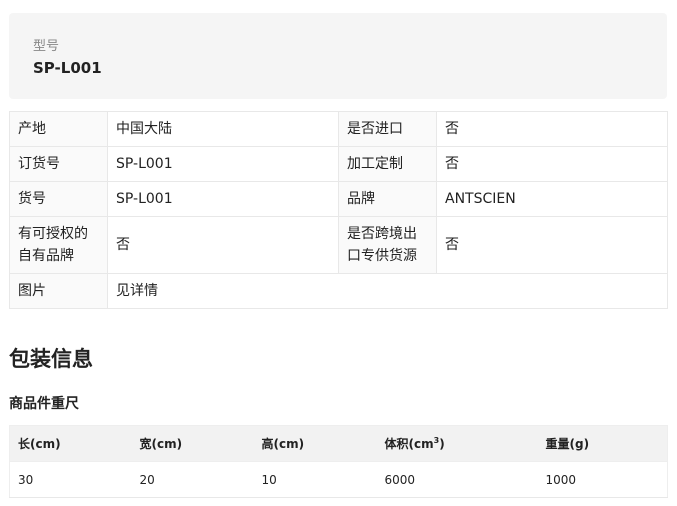 The image size is (677, 506). What do you see at coordinates (223, 245) in the screenshot?
I see `attr-value-own-brand: 否` at bounding box center [223, 245].